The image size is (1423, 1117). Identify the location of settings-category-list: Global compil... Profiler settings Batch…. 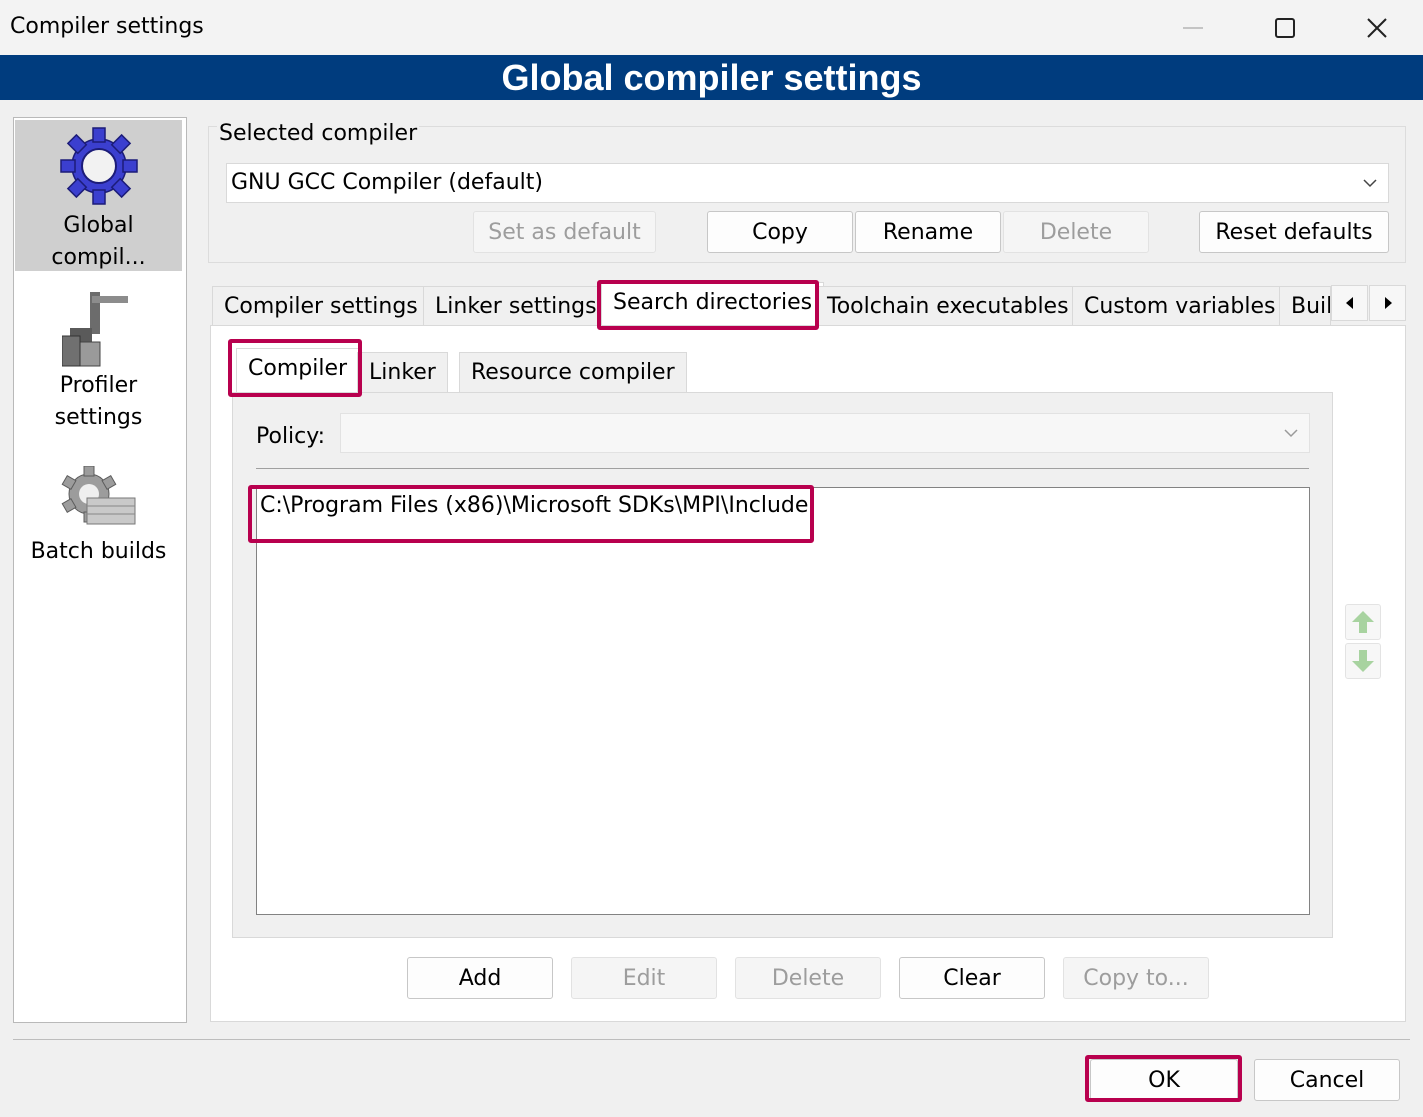
(100, 570).